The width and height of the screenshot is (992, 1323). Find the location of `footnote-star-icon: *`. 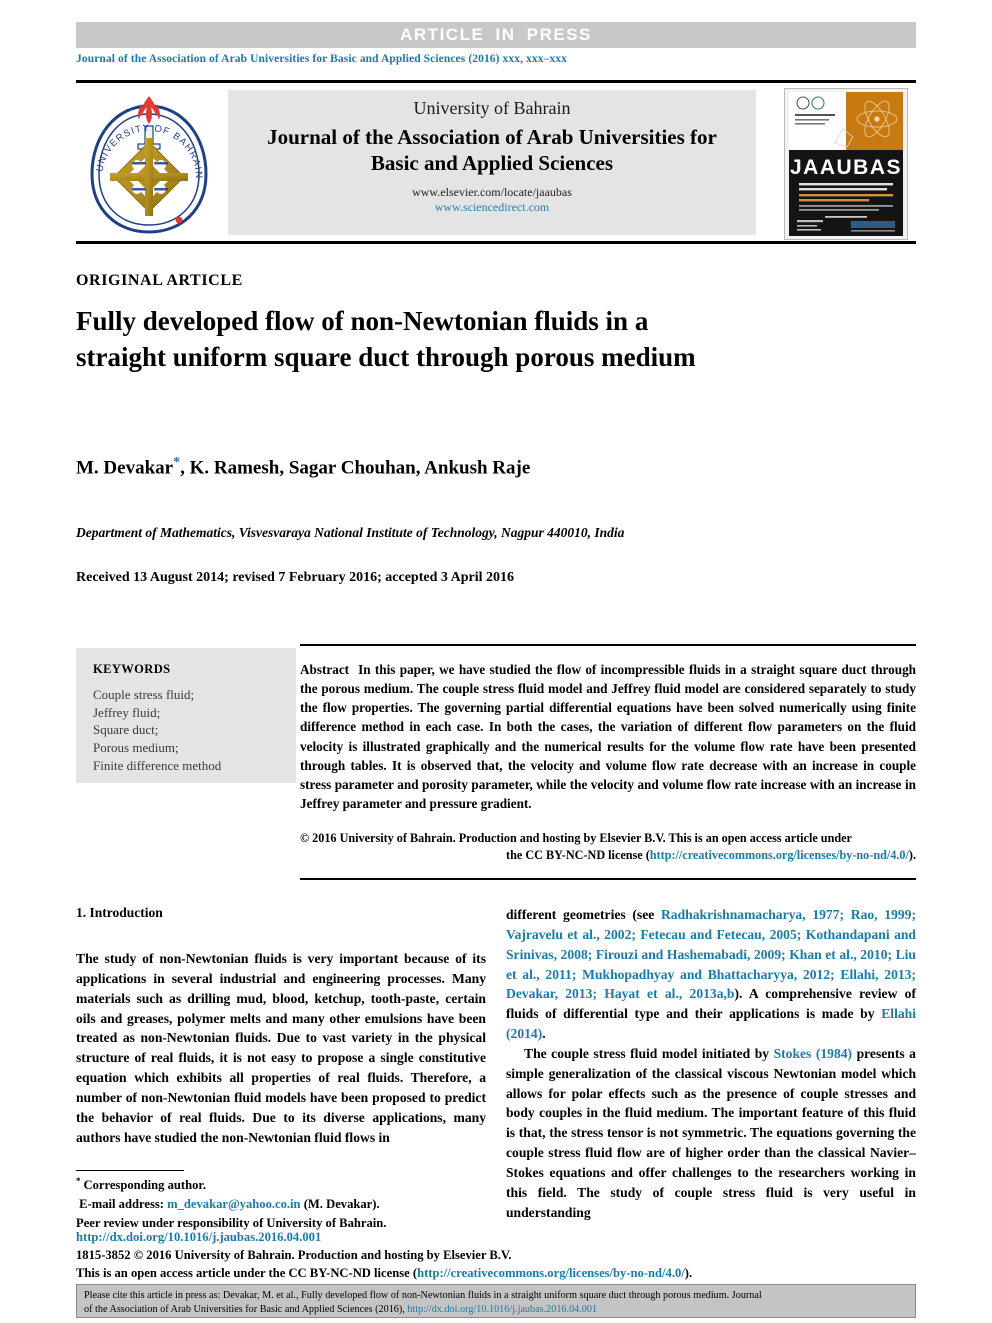

footnote-star-icon: * is located at coordinates (78, 1181).